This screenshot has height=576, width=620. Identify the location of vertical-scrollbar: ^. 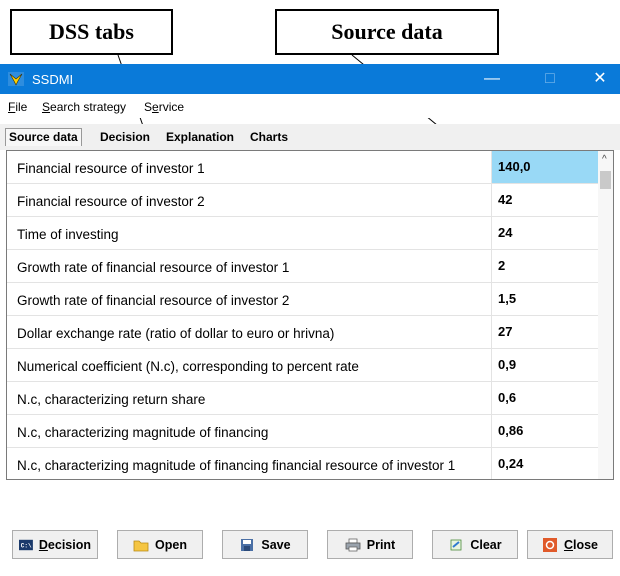
(605, 315).